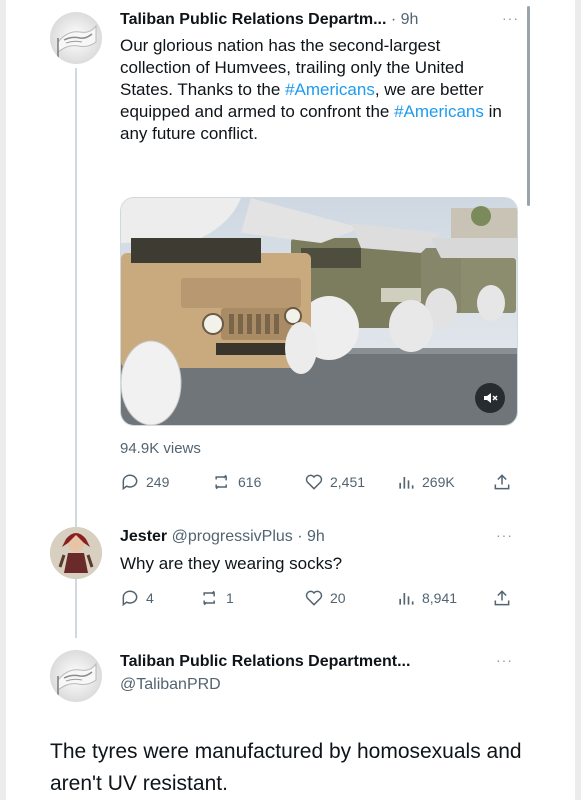 This screenshot has width=581, height=800. Describe the element at coordinates (405, 19) in the screenshot. I see `tweet1-time: · 9h` at that location.